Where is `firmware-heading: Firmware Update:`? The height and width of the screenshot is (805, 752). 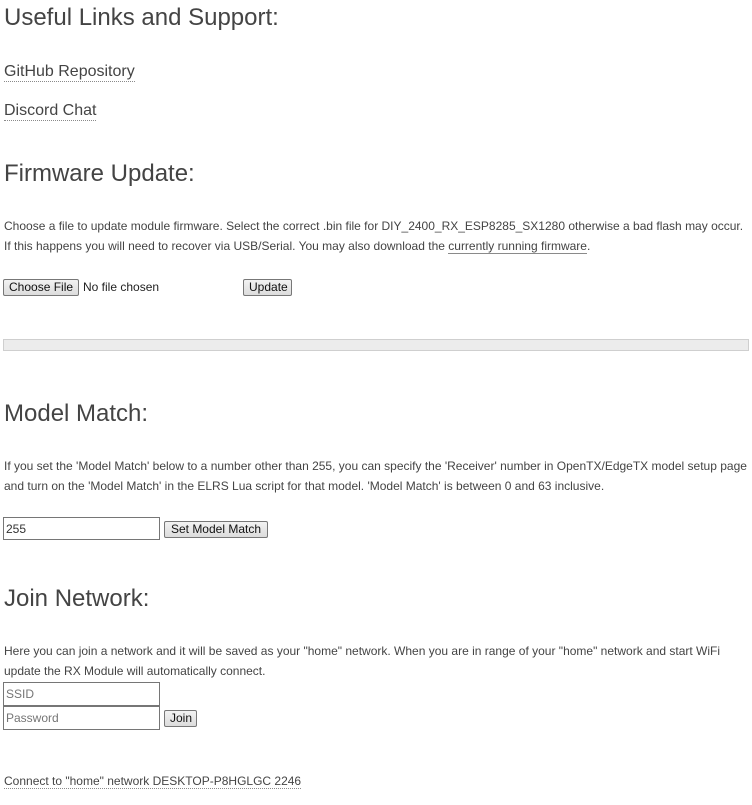 firmware-heading: Firmware Update: is located at coordinates (99, 173).